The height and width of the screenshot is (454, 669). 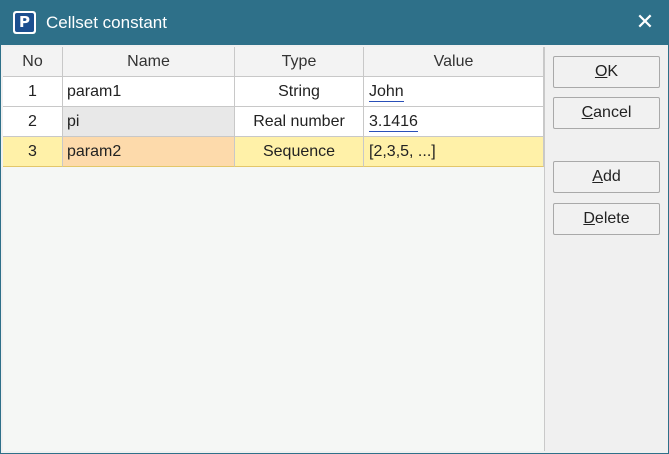 I want to click on value-cell: John, so click(x=454, y=92).